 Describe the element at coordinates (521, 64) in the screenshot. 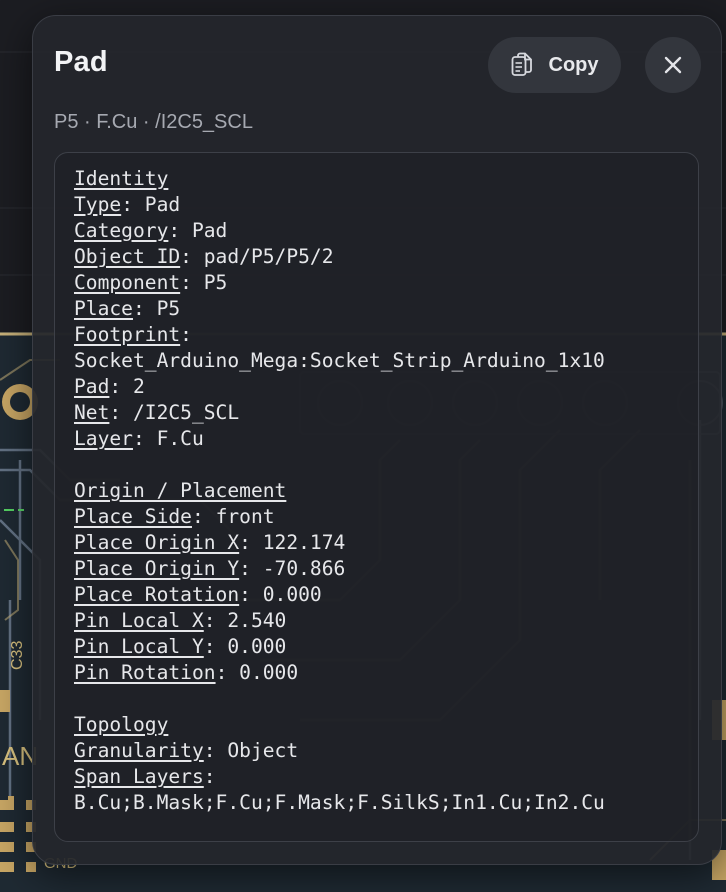

I see `copy-icon` at that location.